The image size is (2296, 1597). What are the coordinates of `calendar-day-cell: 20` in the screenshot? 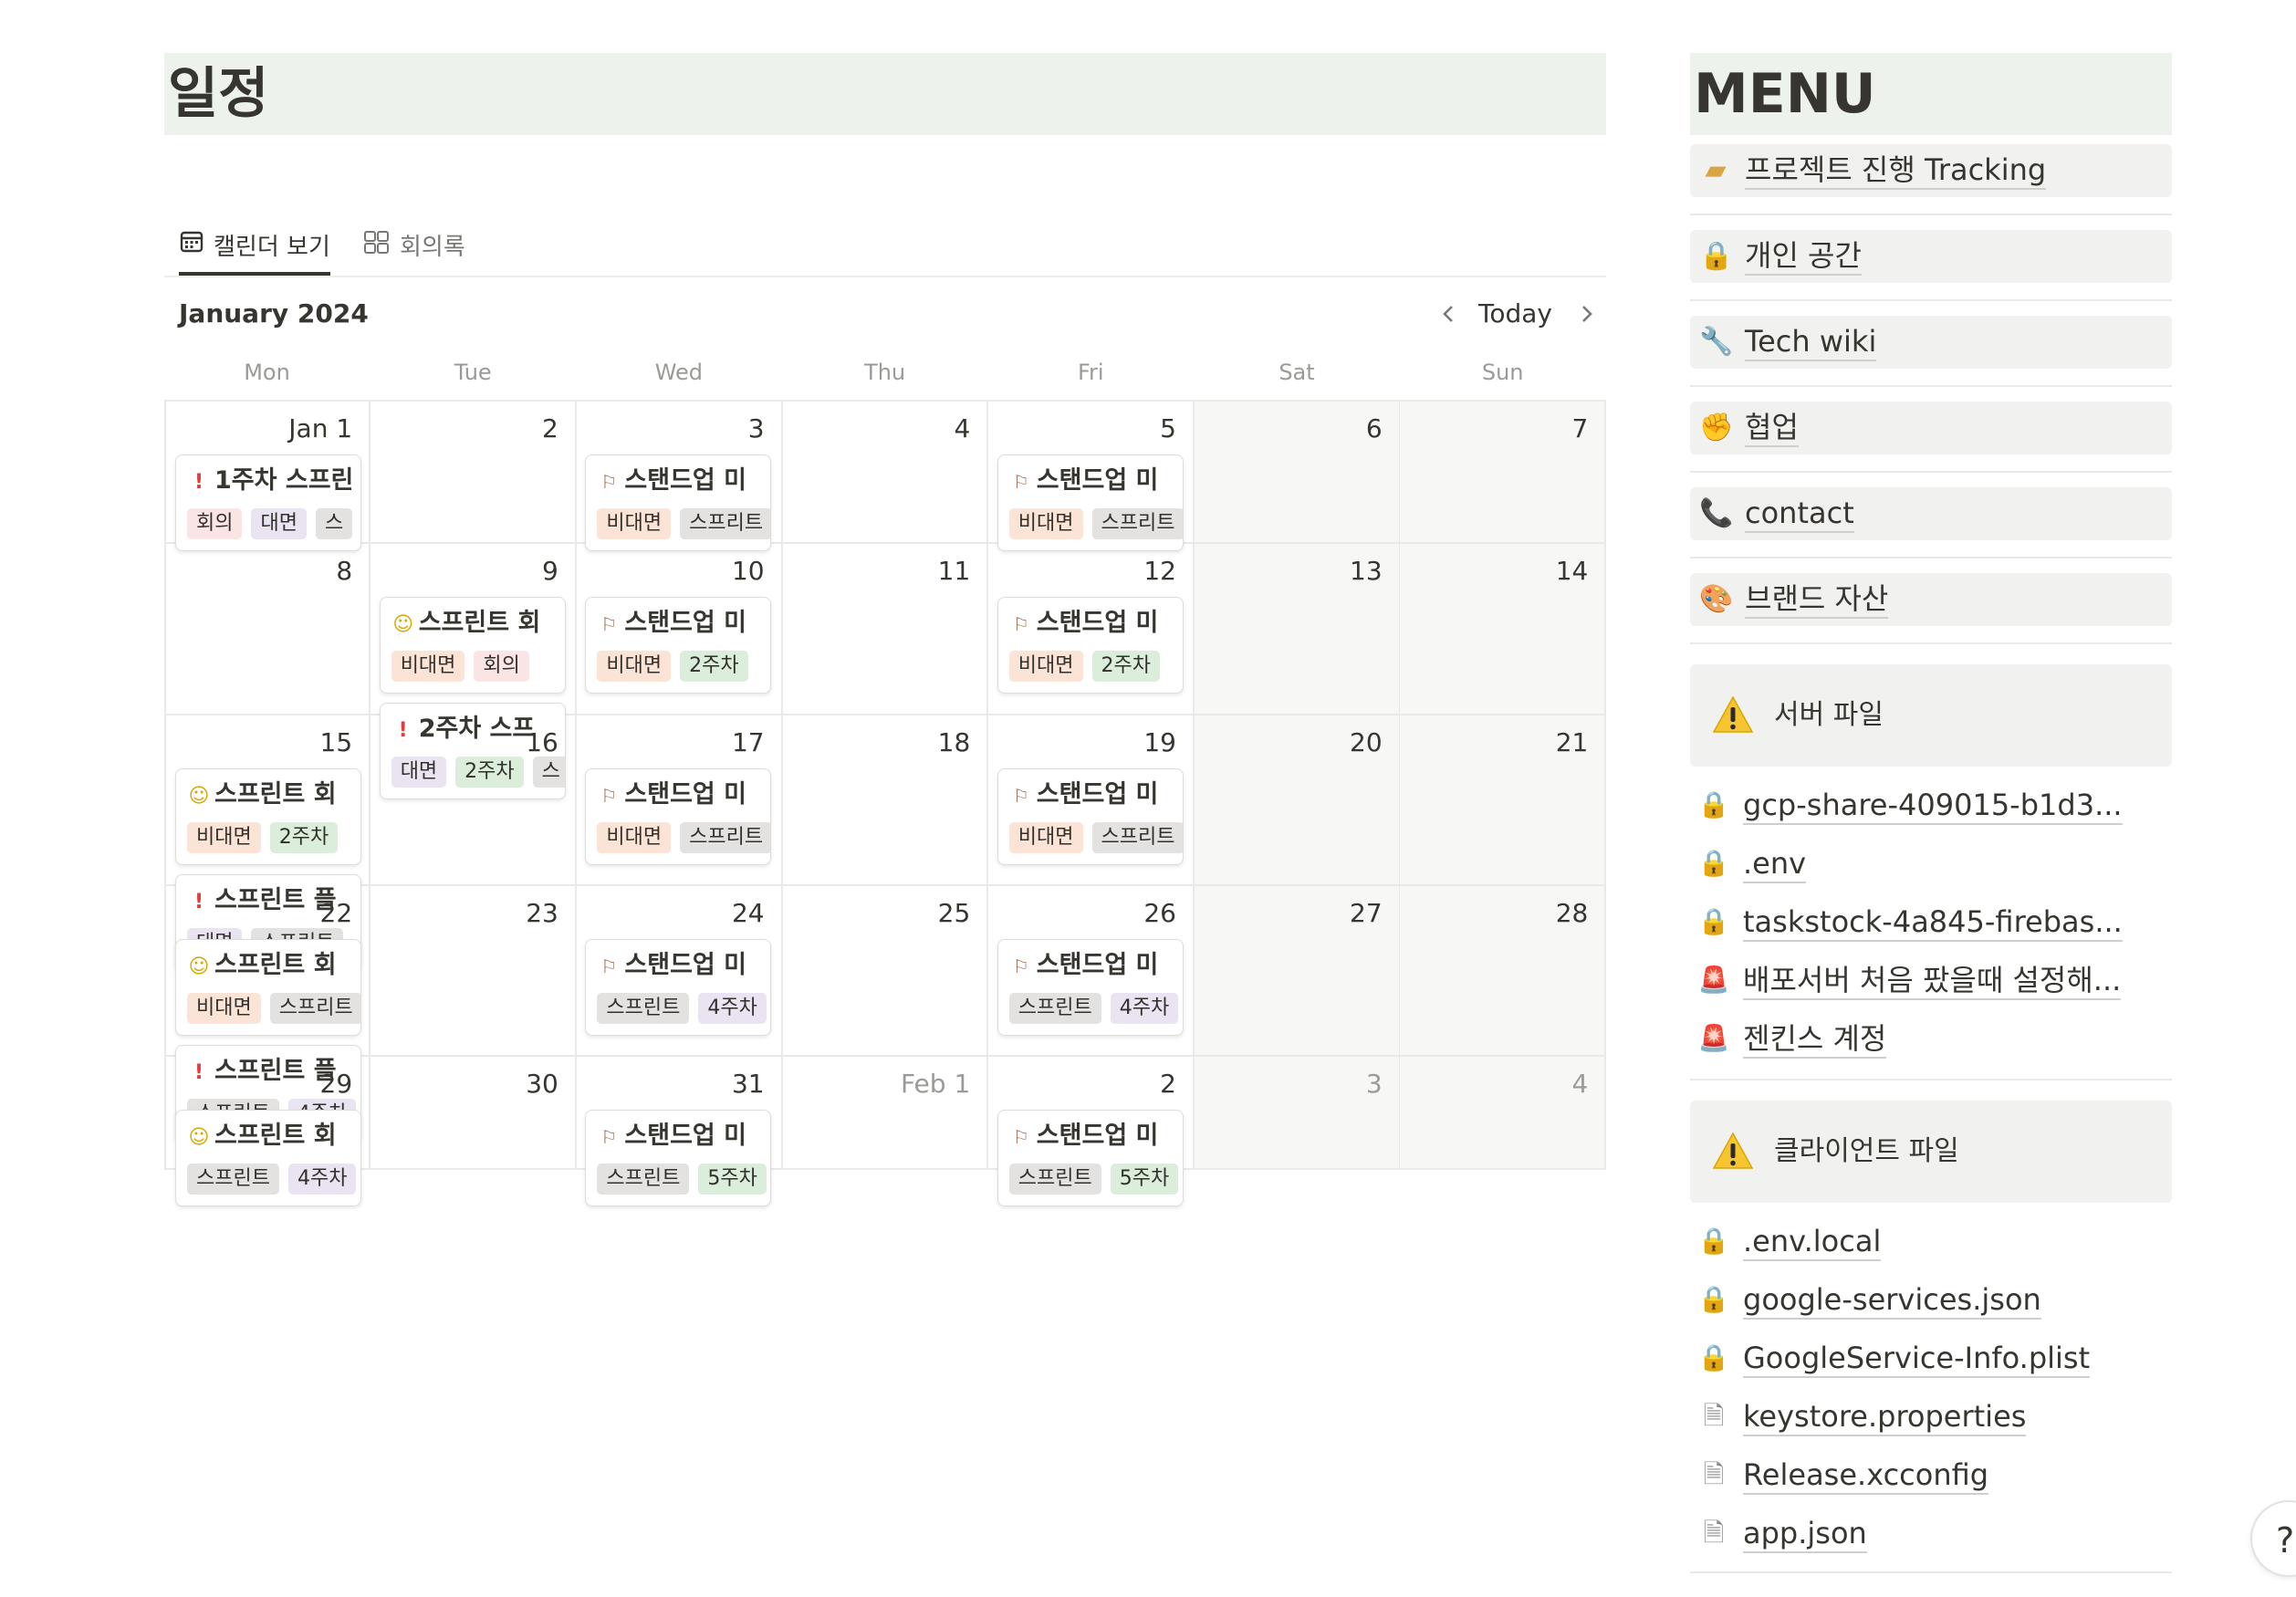 It's located at (1297, 800).